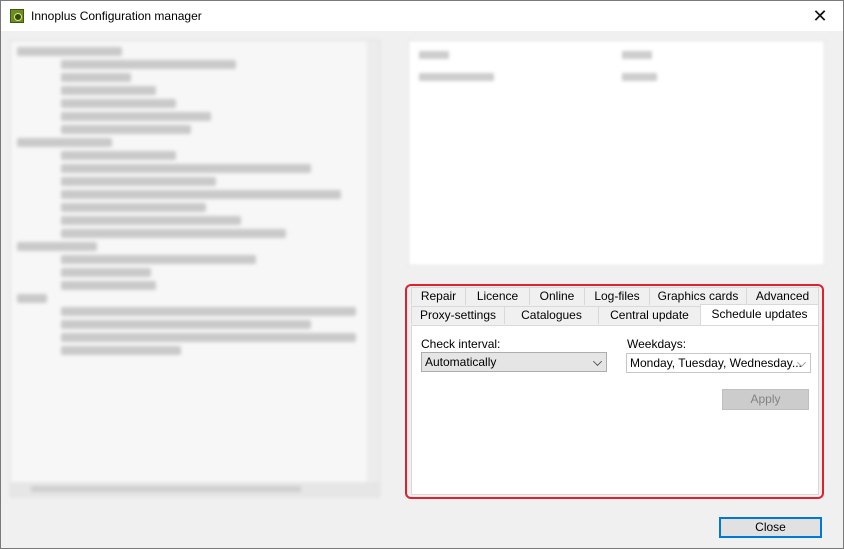 This screenshot has height=549, width=844. Describe the element at coordinates (770, 527) in the screenshot. I see `close-button: Close` at that location.